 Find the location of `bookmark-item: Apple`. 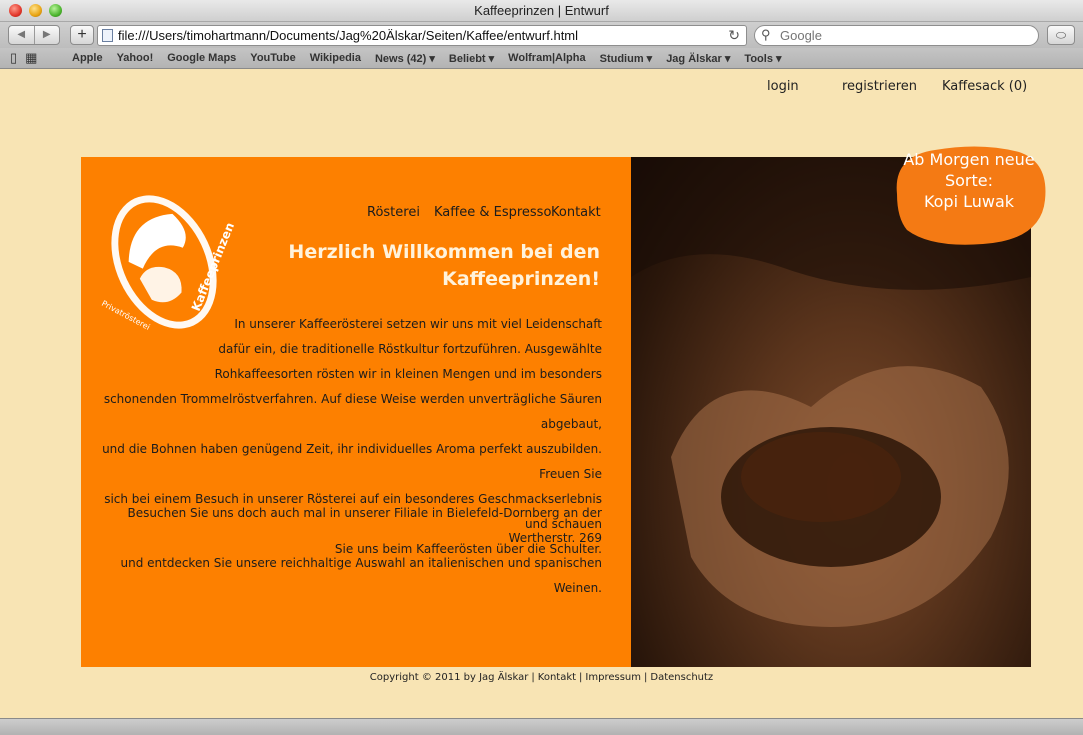

bookmark-item: Apple is located at coordinates (87, 58).